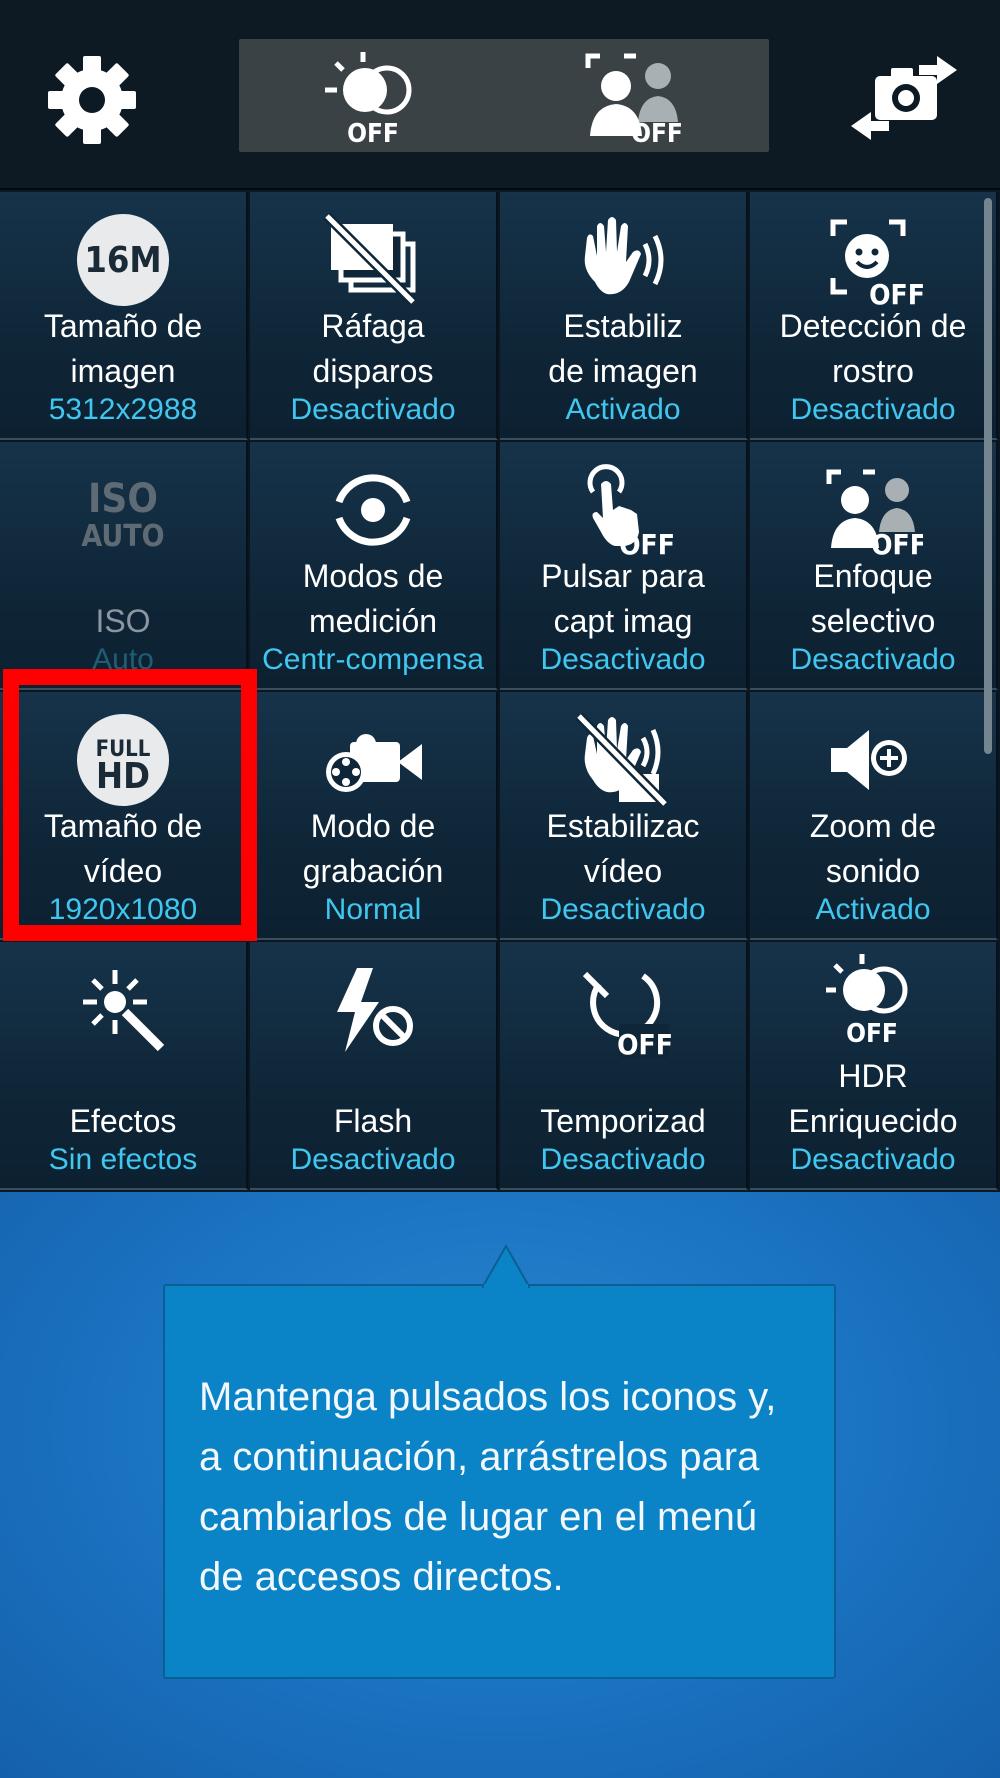  I want to click on hdr-off-icon: OFF, so click(367, 98).